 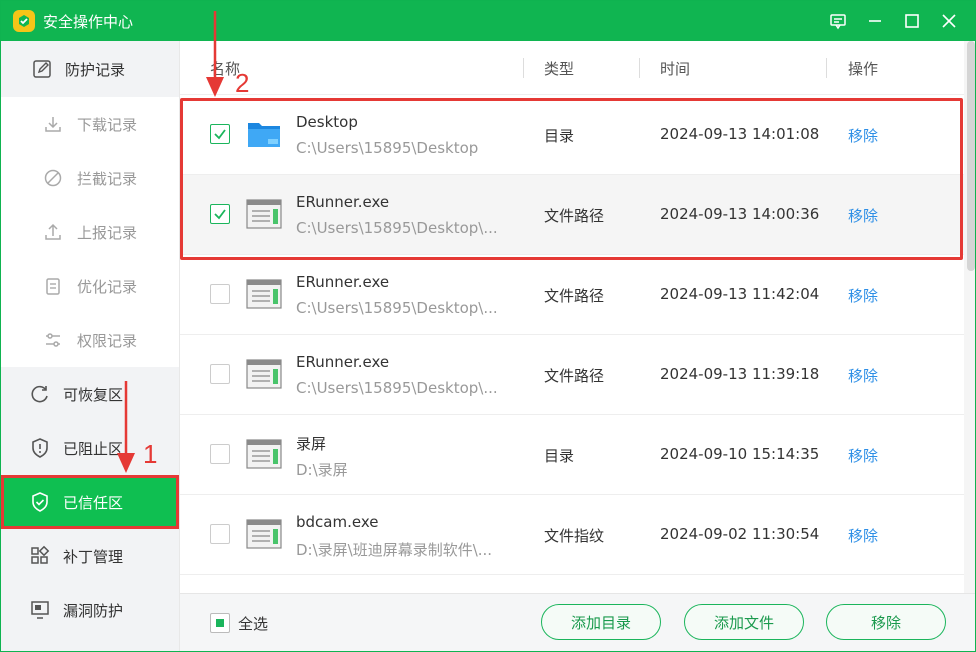 What do you see at coordinates (969, 317) in the screenshot?
I see `vertical-scrollbar` at bounding box center [969, 317].